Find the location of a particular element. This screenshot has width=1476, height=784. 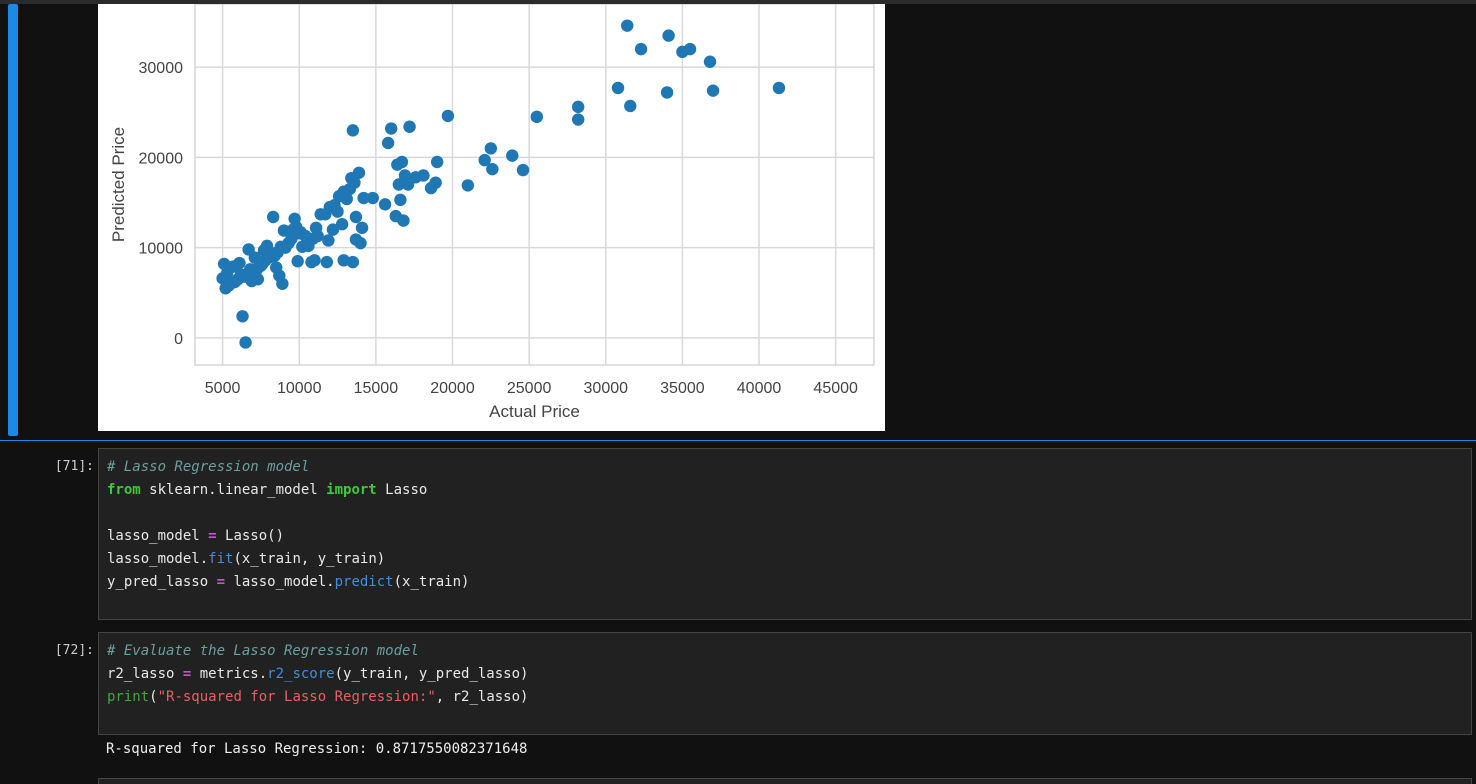

code-token-kw: from is located at coordinates (124, 490).